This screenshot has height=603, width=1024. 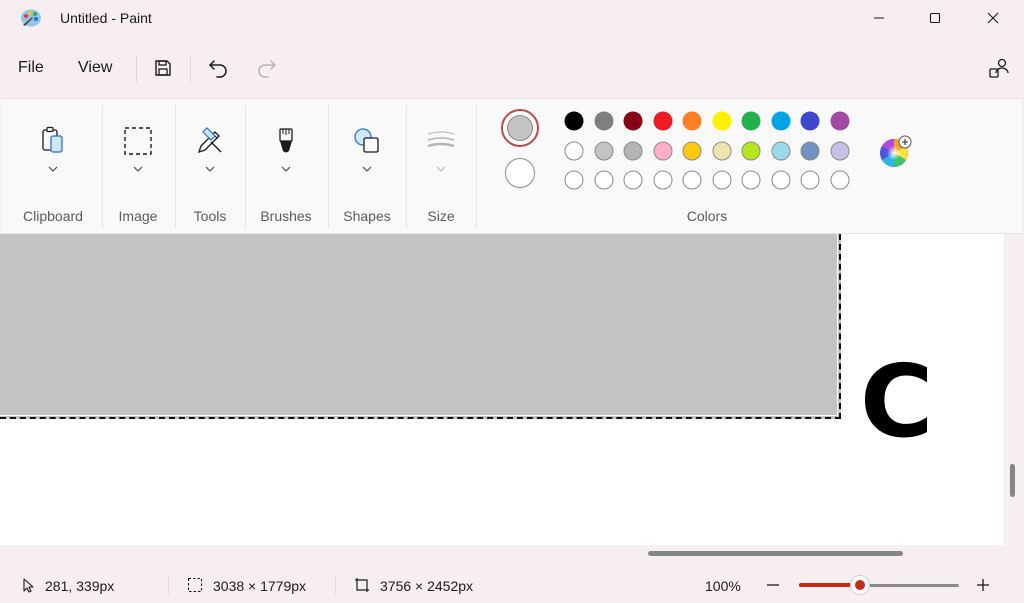 What do you see at coordinates (210, 216) in the screenshot?
I see `tools-group-label: Tools` at bounding box center [210, 216].